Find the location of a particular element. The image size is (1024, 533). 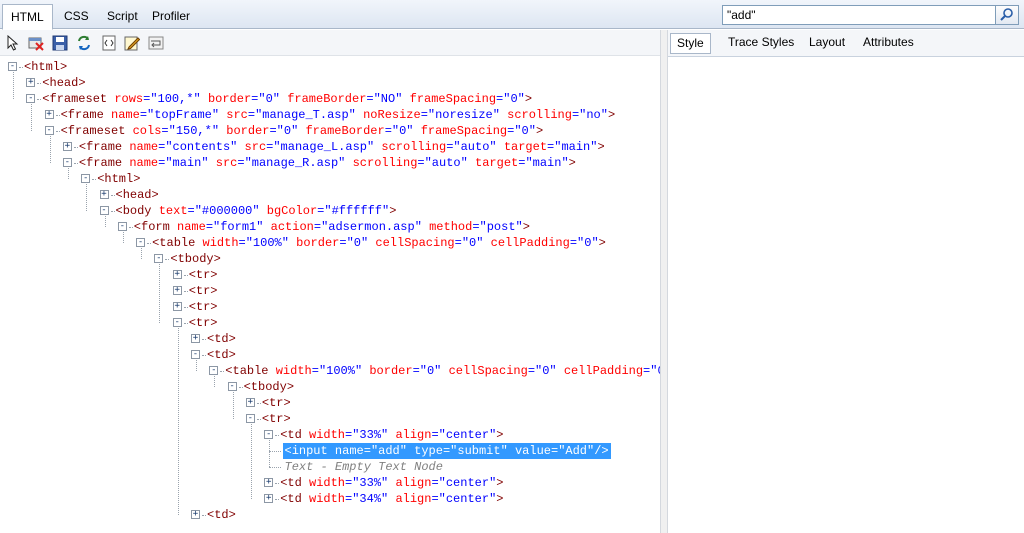

attr-value: "main" is located at coordinates (547, 163).